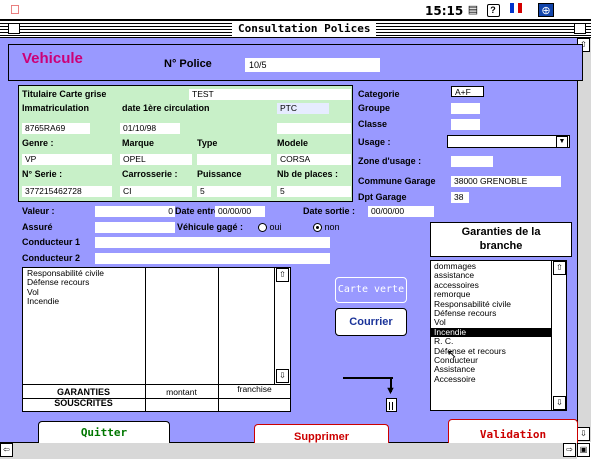 The height and width of the screenshot is (459, 591). I want to click on application-menu-icon: ⊕, so click(546, 10).